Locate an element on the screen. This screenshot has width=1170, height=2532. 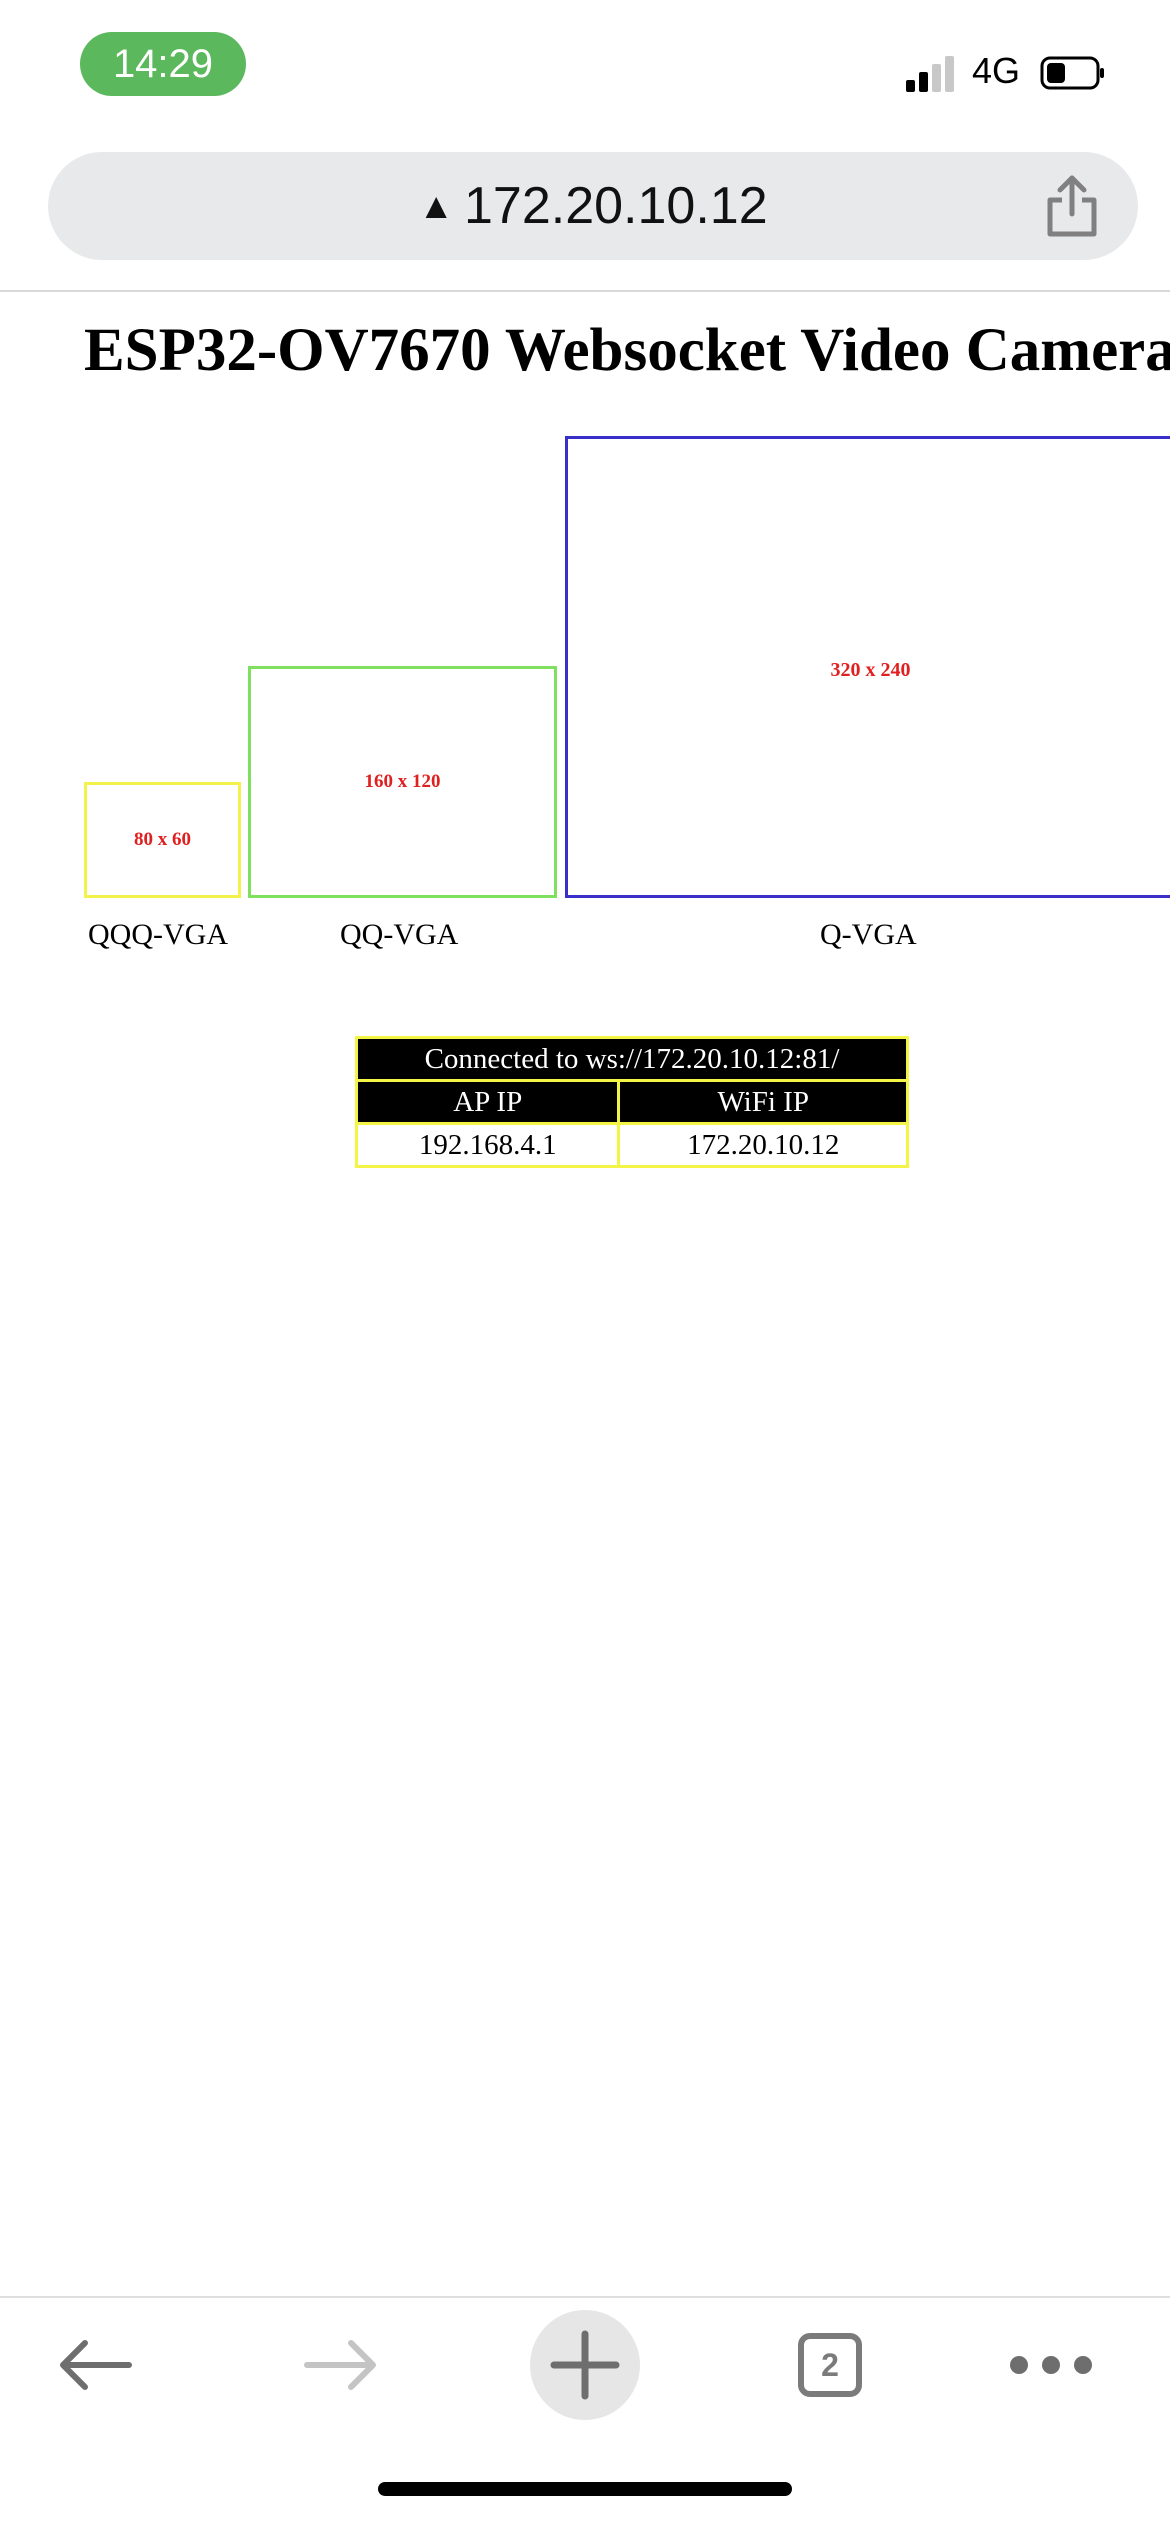
address-bar: ▲ 172.20.10.12 is located at coordinates (593, 206).